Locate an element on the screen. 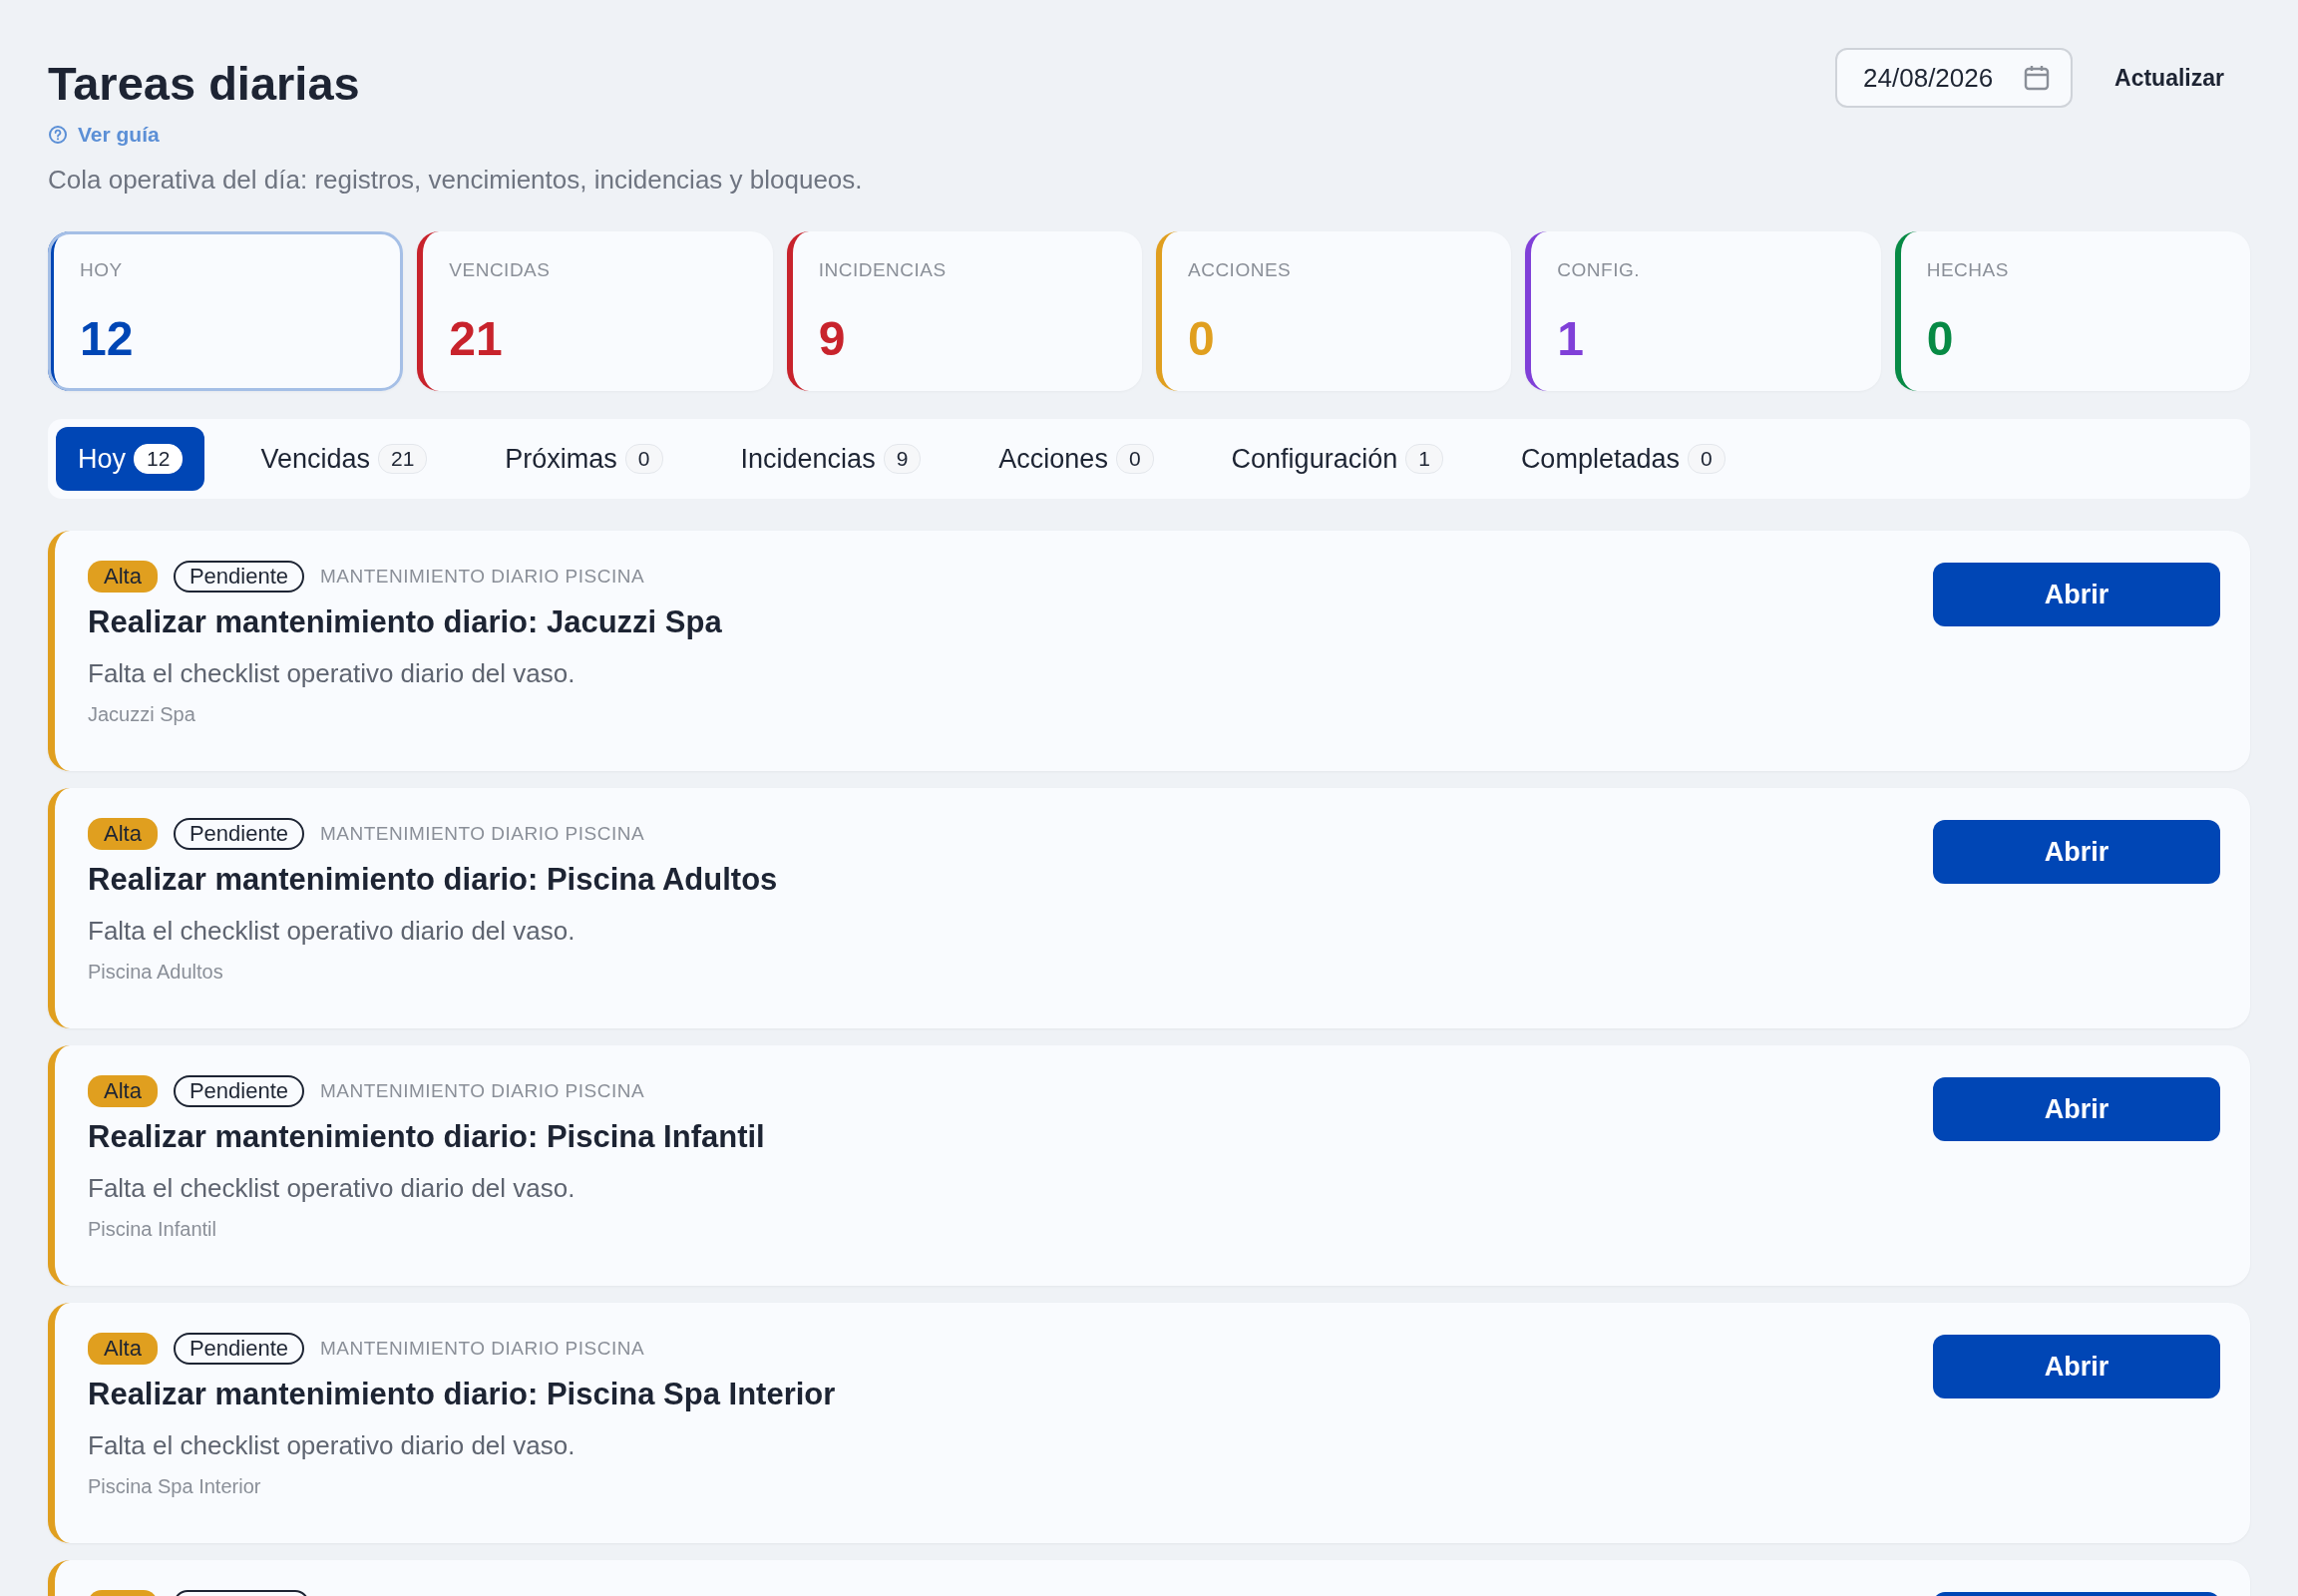  tab: Vencidas 21 is located at coordinates (344, 459).